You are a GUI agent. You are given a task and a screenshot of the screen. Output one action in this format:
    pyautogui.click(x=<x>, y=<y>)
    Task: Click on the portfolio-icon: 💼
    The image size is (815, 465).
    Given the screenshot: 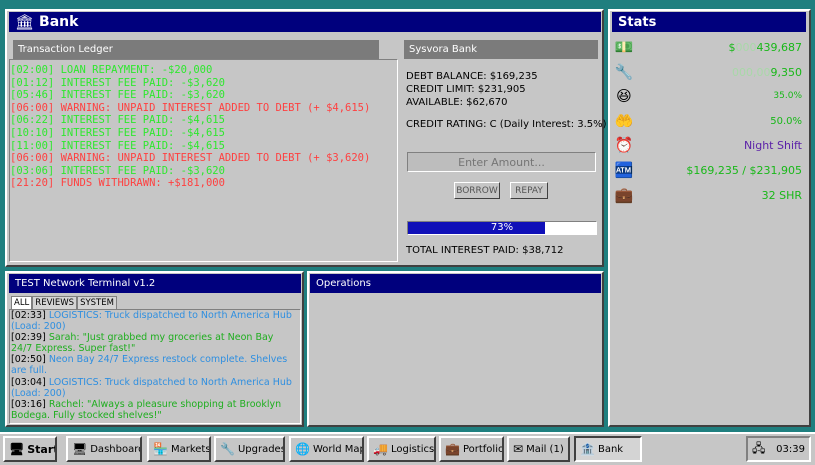 What is the action you would take?
    pyautogui.click(x=452, y=449)
    